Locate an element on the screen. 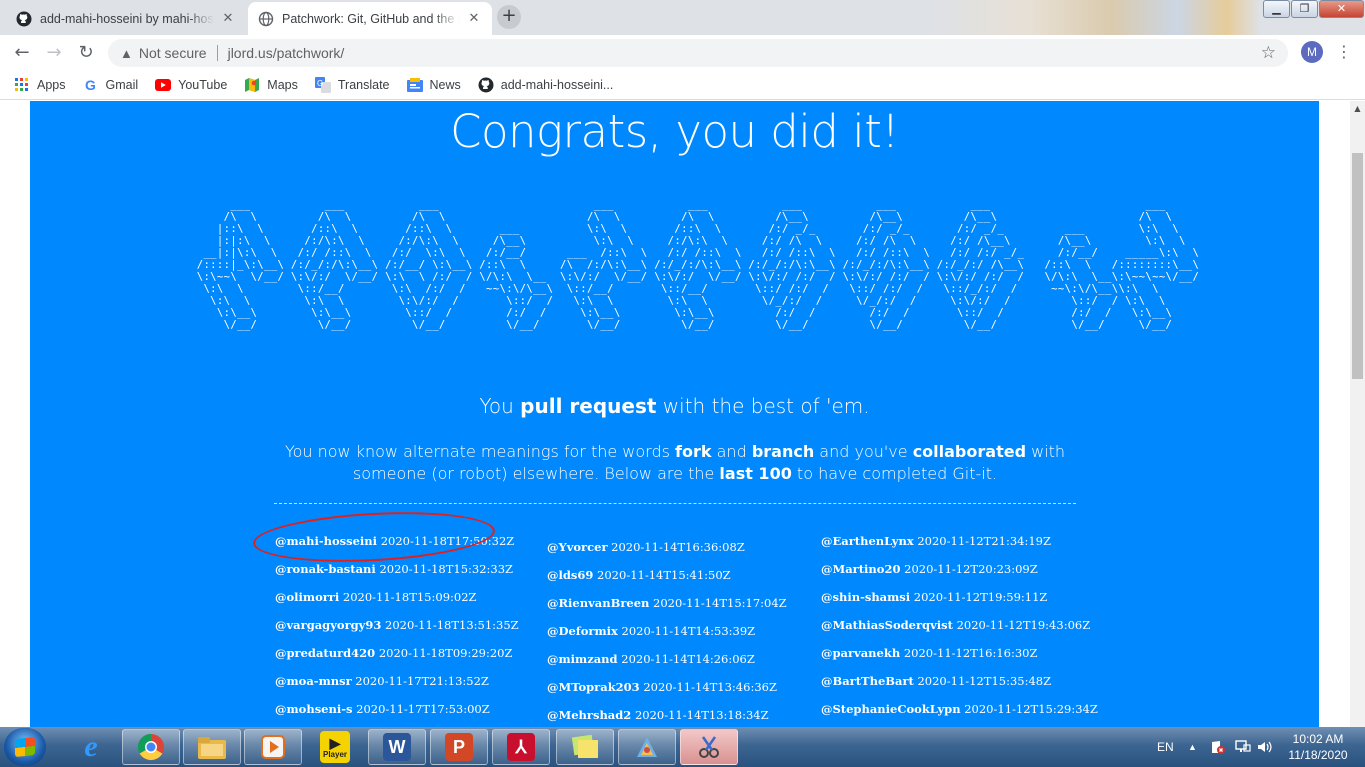 The height and width of the screenshot is (767, 1365). news-icon is located at coordinates (414, 85).